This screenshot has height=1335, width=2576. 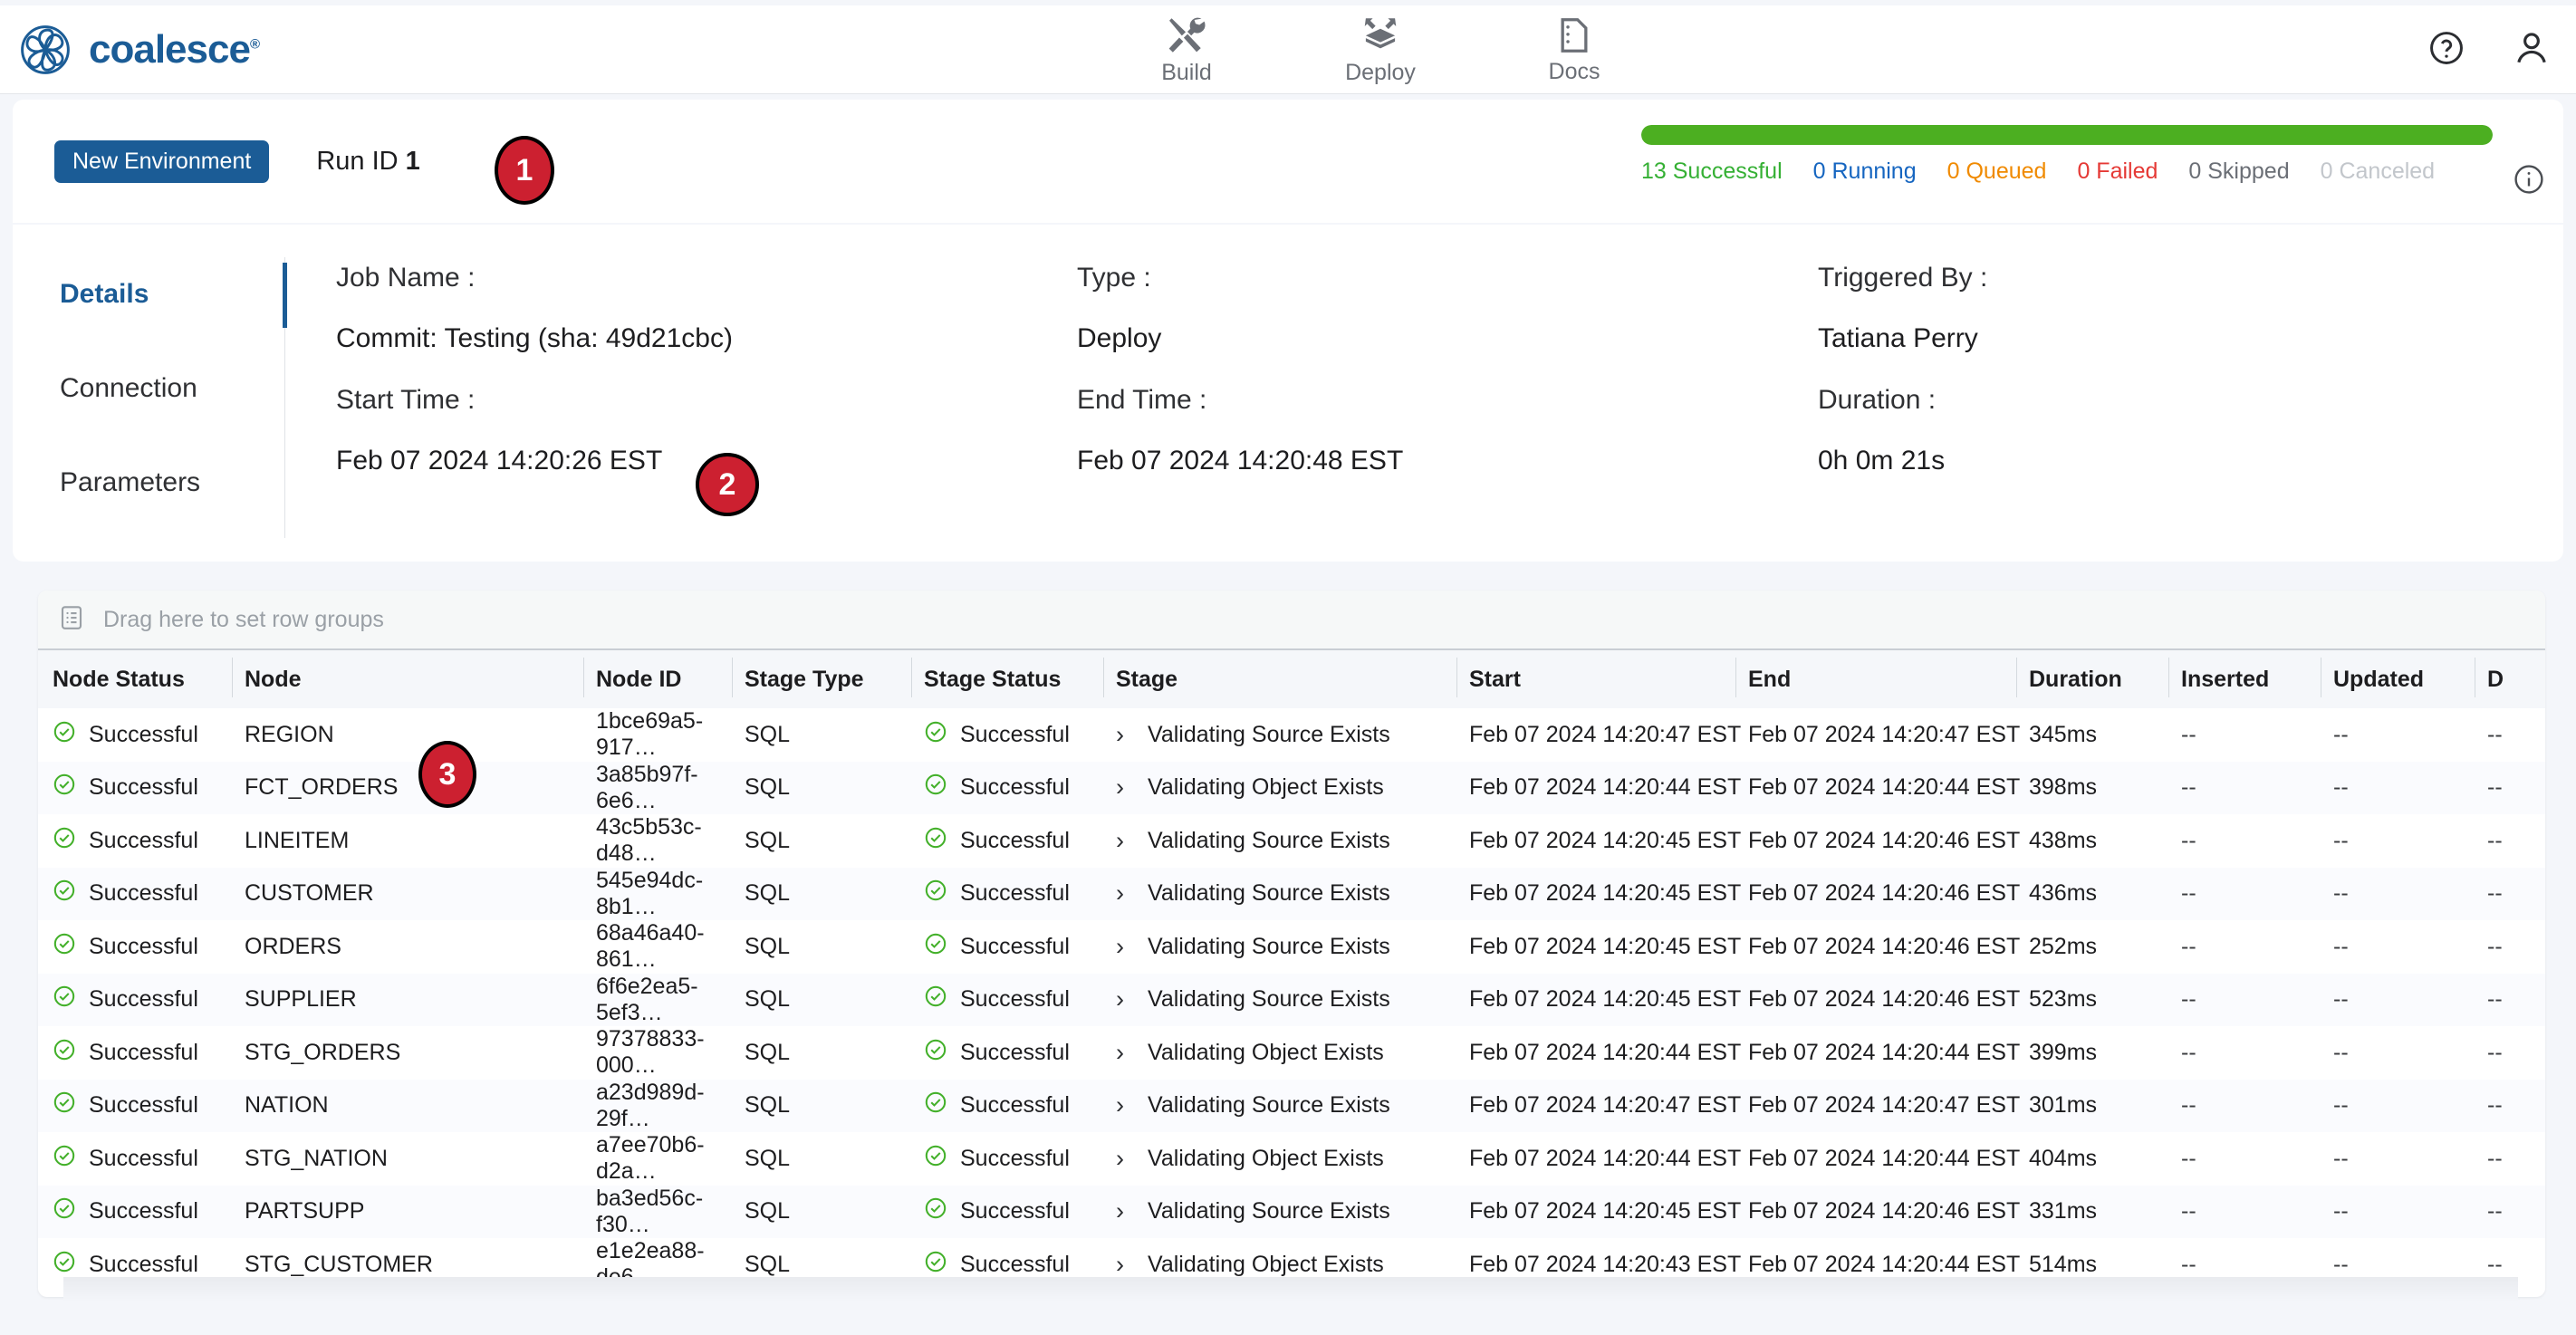 I want to click on grid-column-header: D, so click(x=2510, y=677).